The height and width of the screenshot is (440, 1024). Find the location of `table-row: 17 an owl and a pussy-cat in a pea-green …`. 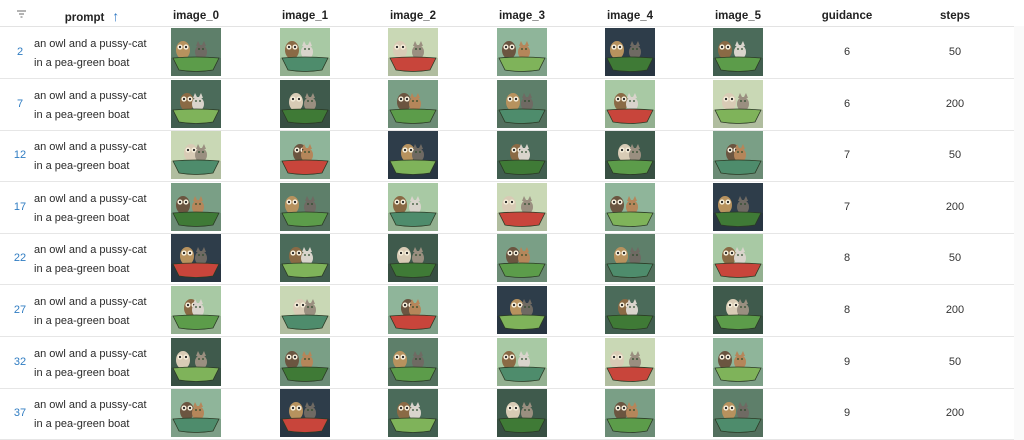

table-row: 17 an owl and a pussy-cat in a pea-green … is located at coordinates (507, 208).